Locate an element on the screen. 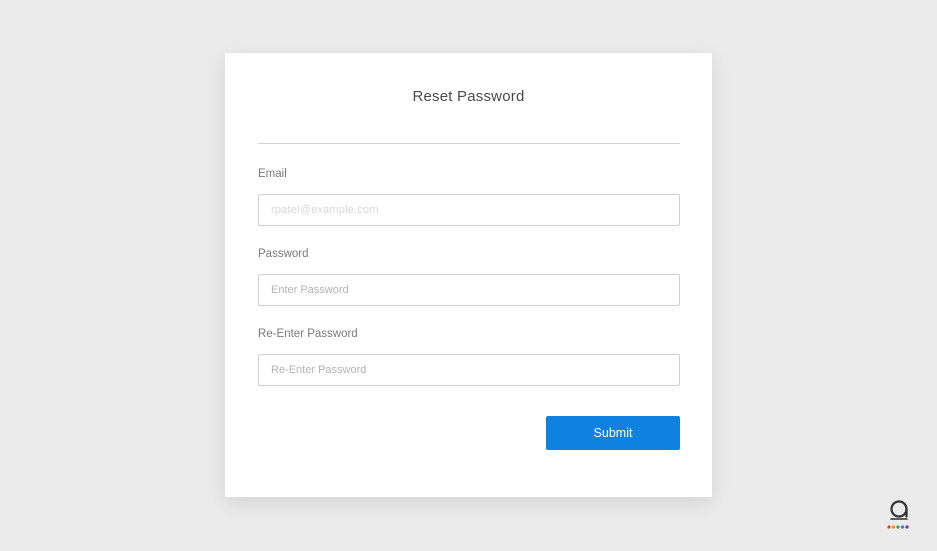  reenter-password-label: Re-Enter Password is located at coordinates (308, 334).